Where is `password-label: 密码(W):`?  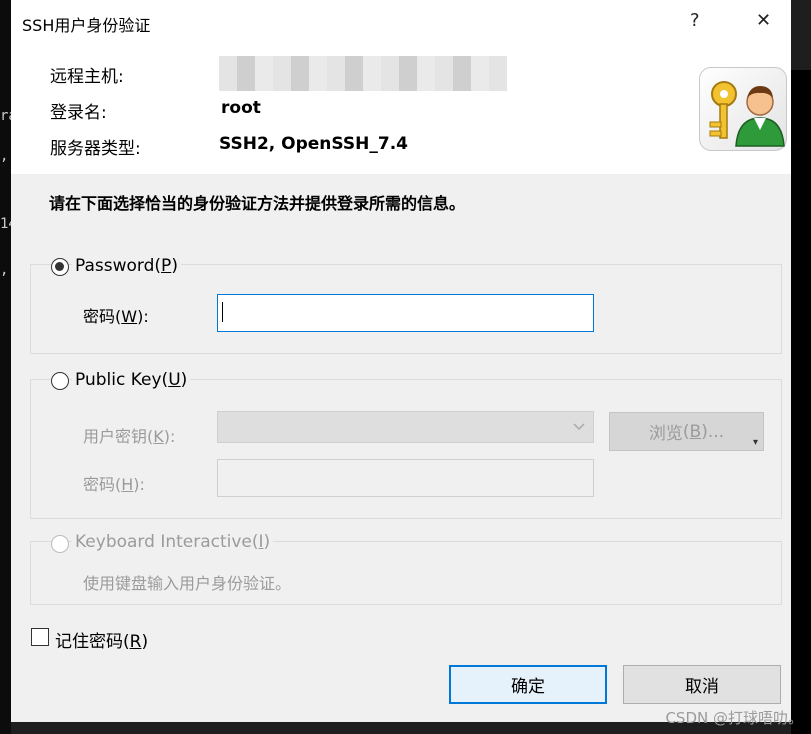
password-label: 密码(W): is located at coordinates (116, 316).